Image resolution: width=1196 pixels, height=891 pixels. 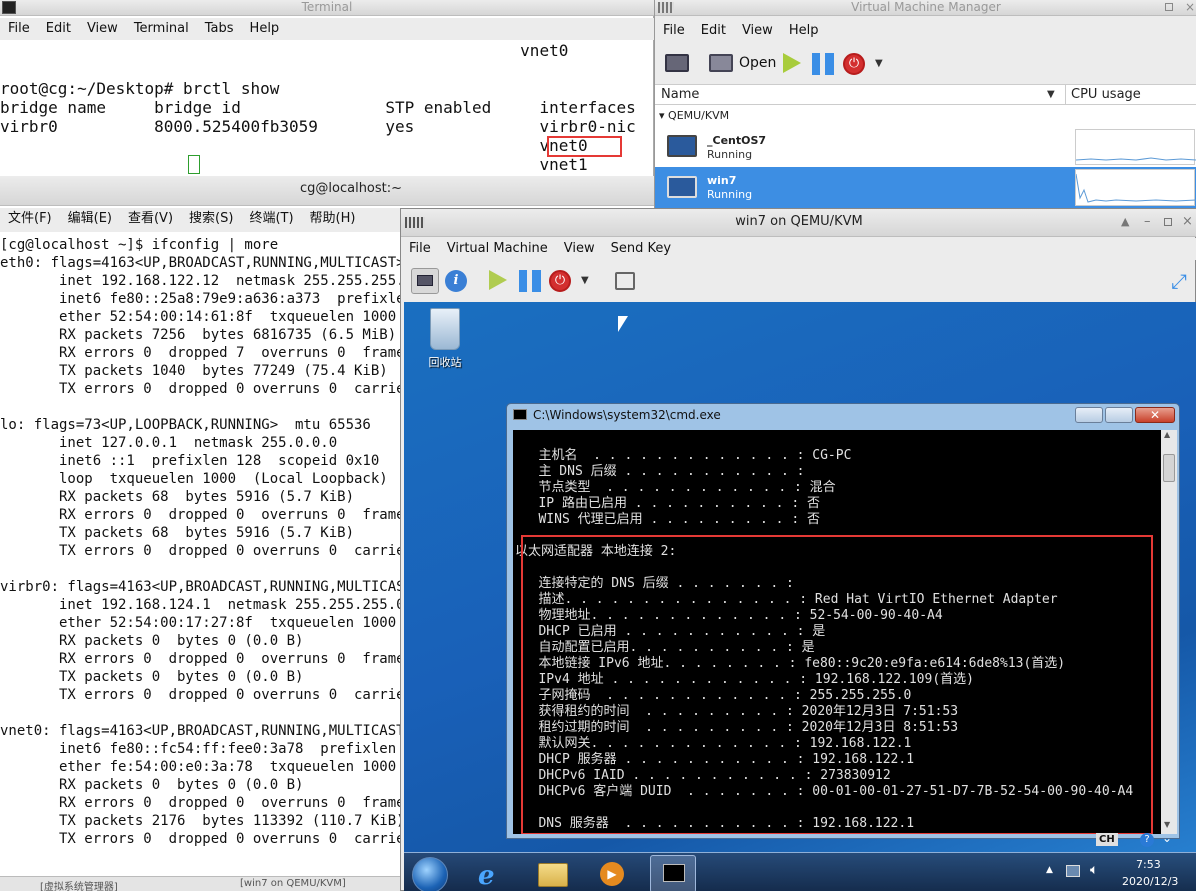 I want to click on minimize-icon: –, so click(x=1147, y=222).